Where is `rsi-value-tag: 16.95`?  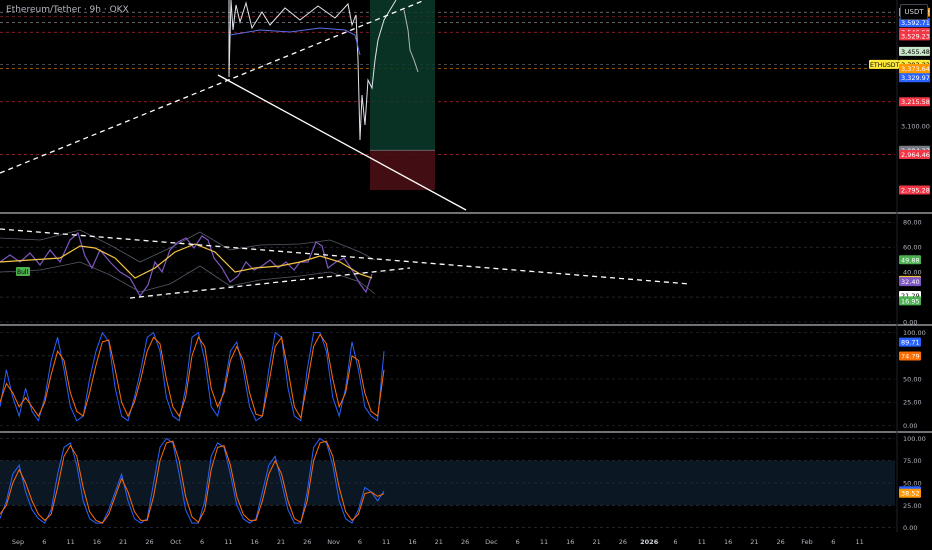
rsi-value-tag: 16.95 is located at coordinates (910, 301).